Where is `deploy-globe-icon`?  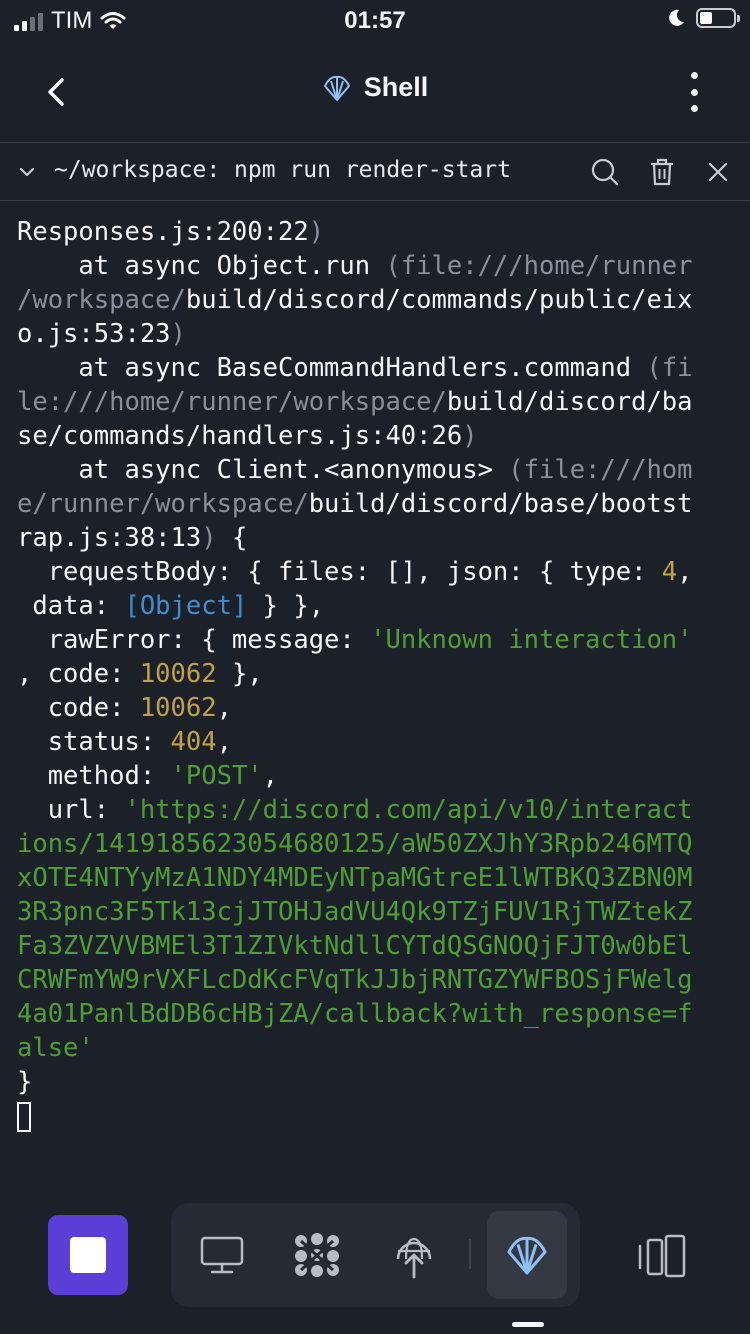 deploy-globe-icon is located at coordinates (414, 1258).